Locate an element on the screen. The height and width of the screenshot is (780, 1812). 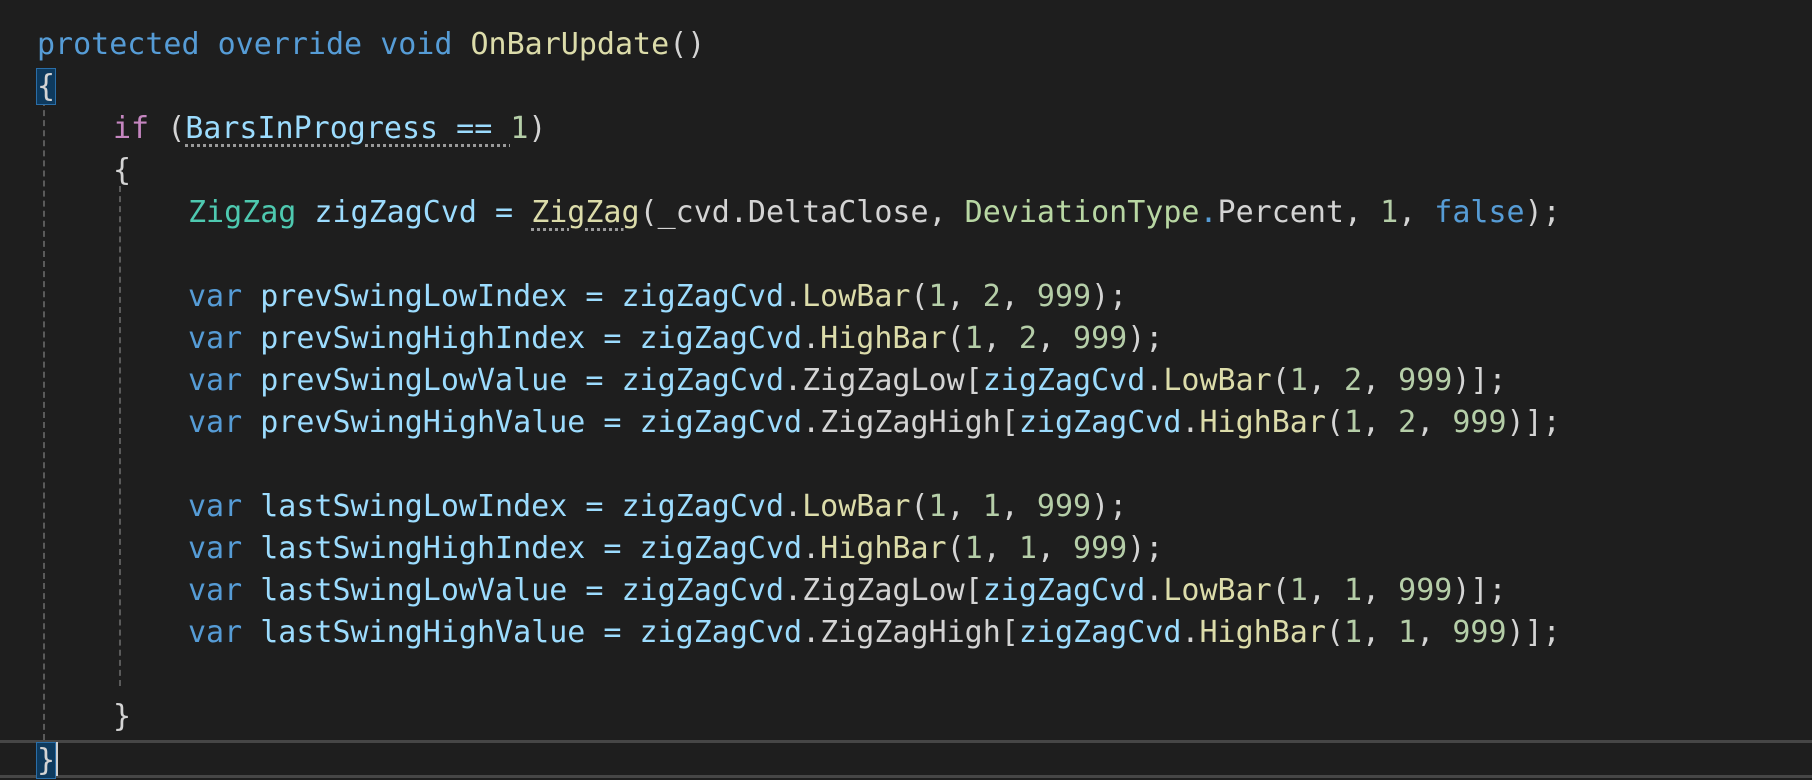
enum-deviationtype: DeviationType is located at coordinates (1082, 212).